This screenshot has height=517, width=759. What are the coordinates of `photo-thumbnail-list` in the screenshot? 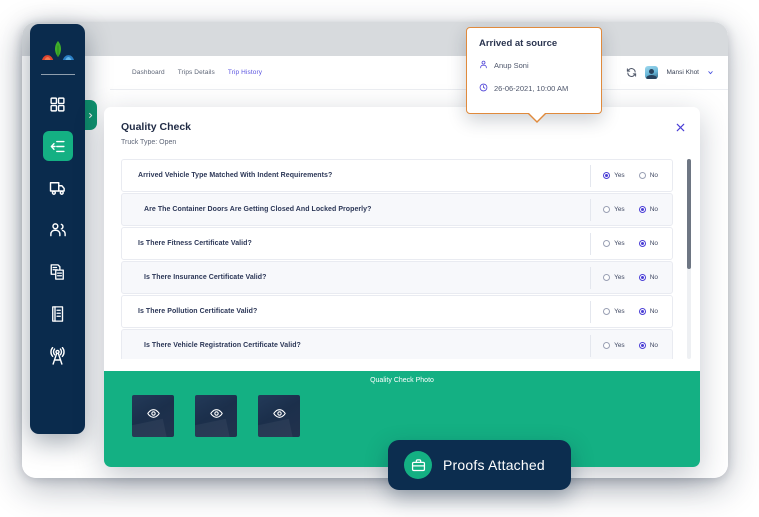 It's located at (216, 416).